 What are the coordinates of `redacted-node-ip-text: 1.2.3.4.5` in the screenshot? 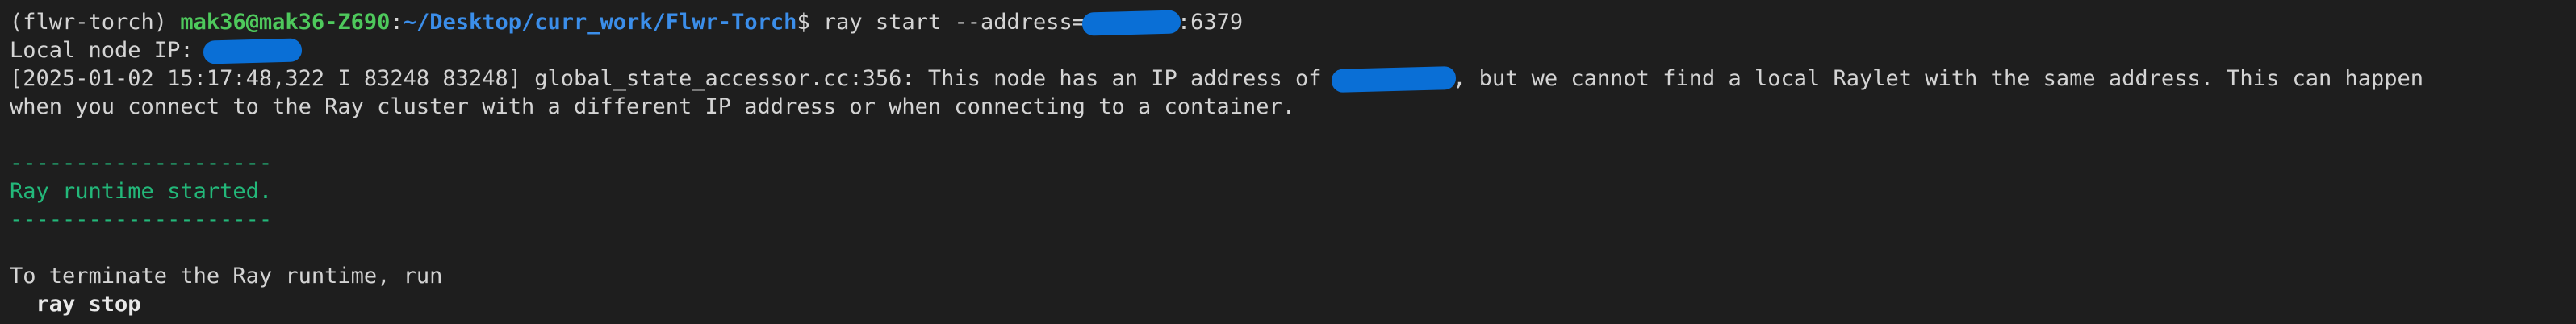 It's located at (1393, 78).